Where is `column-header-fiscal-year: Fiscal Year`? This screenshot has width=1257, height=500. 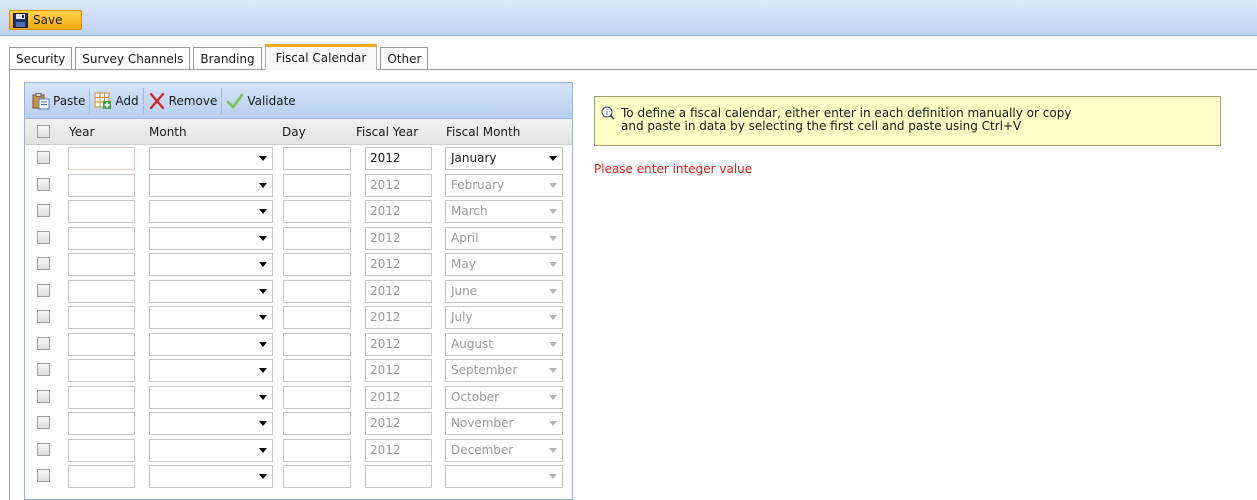 column-header-fiscal-year: Fiscal Year is located at coordinates (387, 132).